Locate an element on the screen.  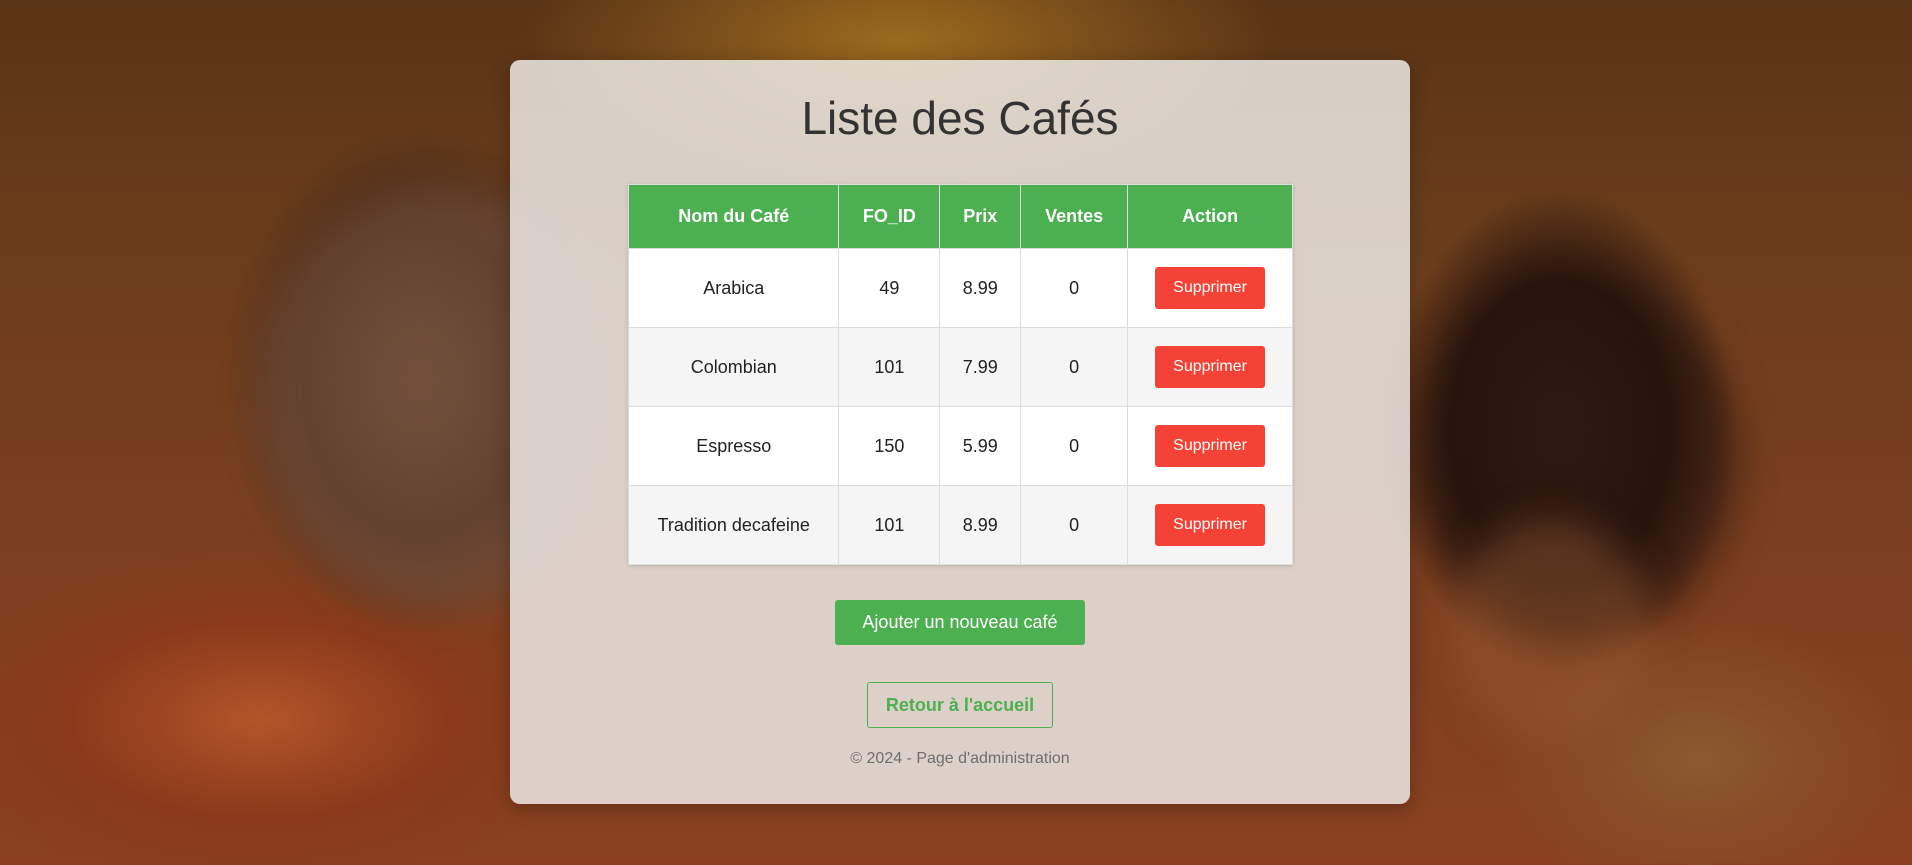
footer-text: © 2024 - Page d'administration is located at coordinates (960, 758).